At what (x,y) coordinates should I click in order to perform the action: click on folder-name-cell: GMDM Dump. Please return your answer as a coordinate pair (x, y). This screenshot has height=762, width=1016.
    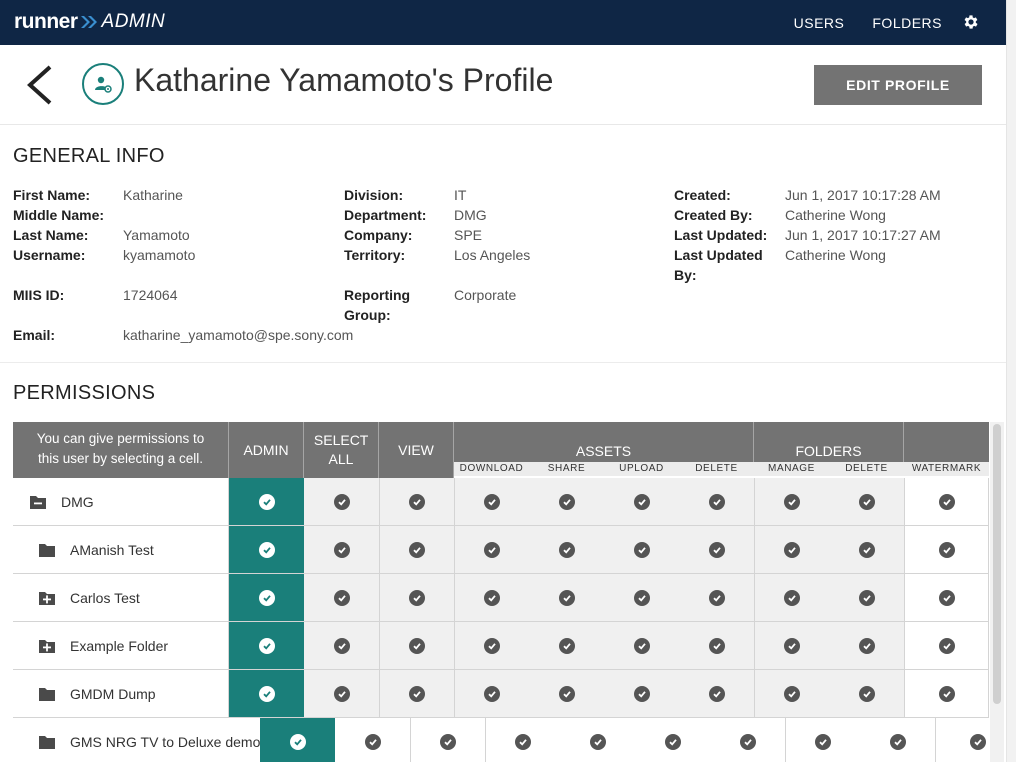
    Looking at the image, I should click on (121, 693).